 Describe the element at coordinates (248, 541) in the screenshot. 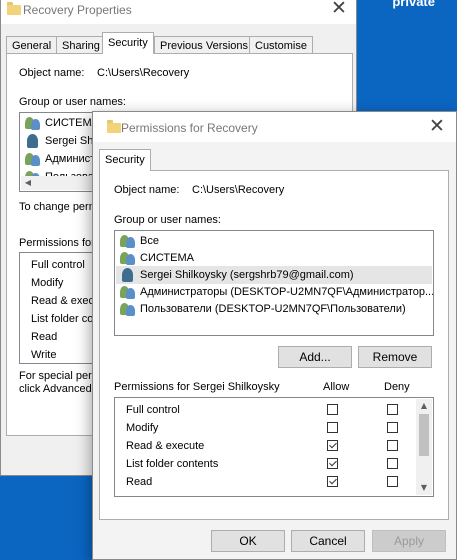

I see `ok-button: OK` at that location.